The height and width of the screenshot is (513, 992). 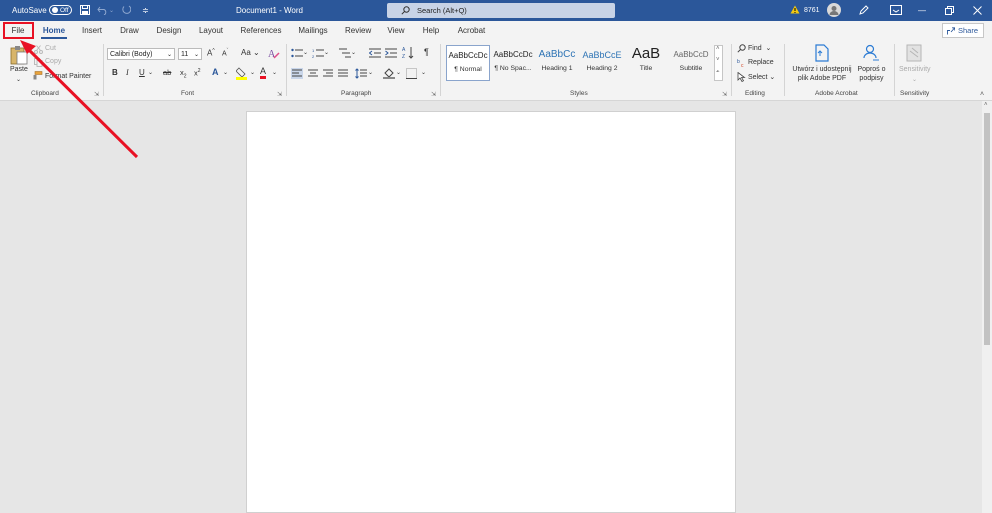 I want to click on arrow-shaft, so click(x=80, y=101).